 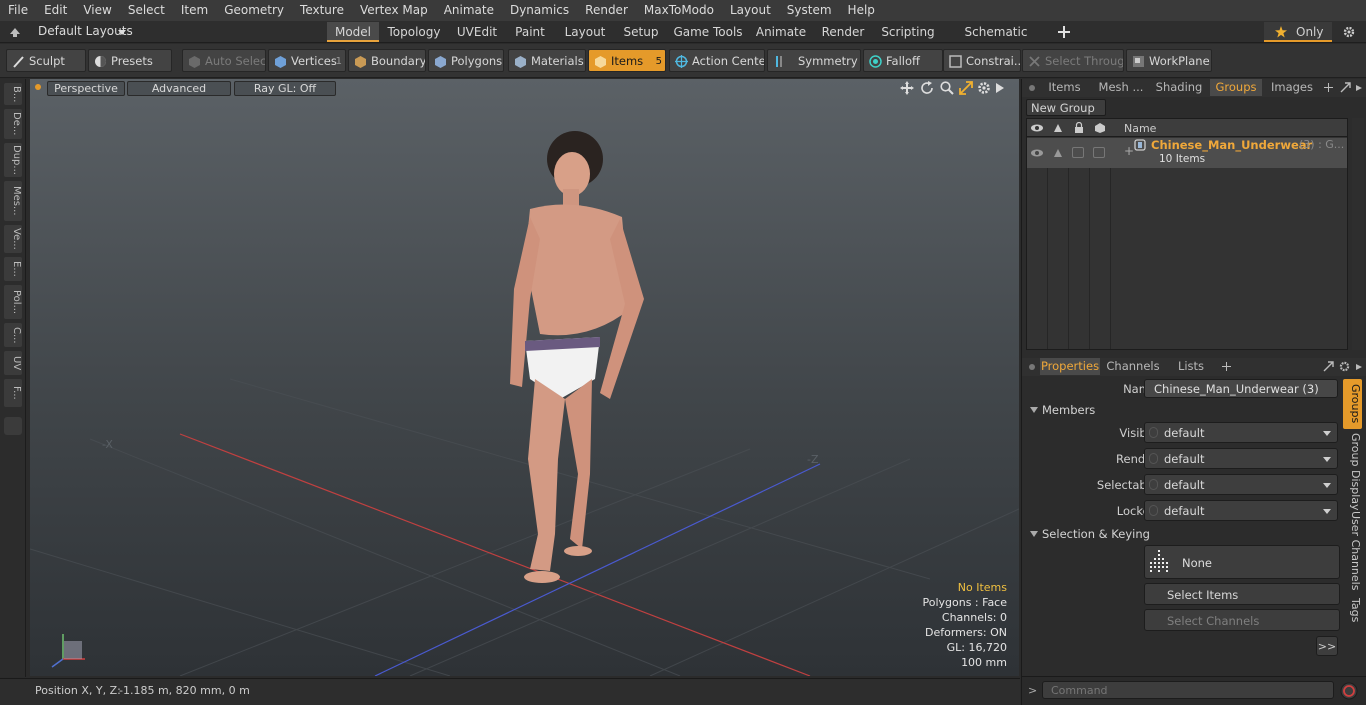 I want to click on tab-properties: Properties, so click(x=1070, y=366).